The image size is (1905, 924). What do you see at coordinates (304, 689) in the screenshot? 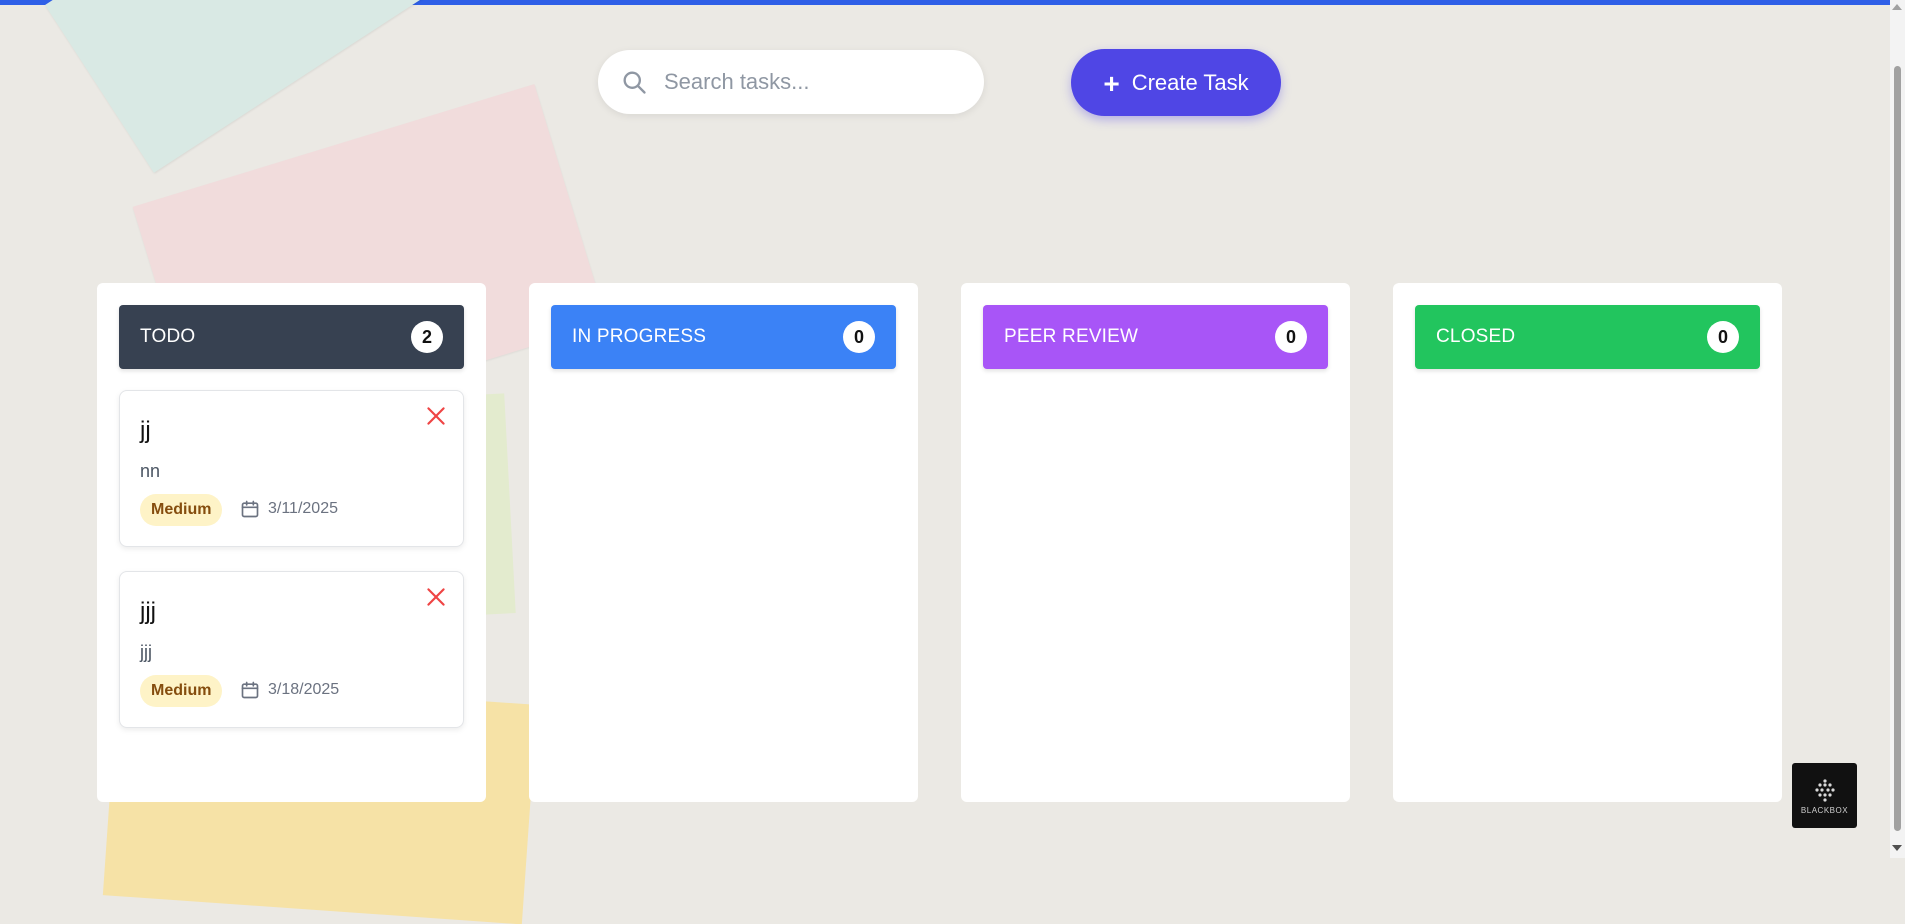
I see `due-date-text: 3/18/2025` at bounding box center [304, 689].